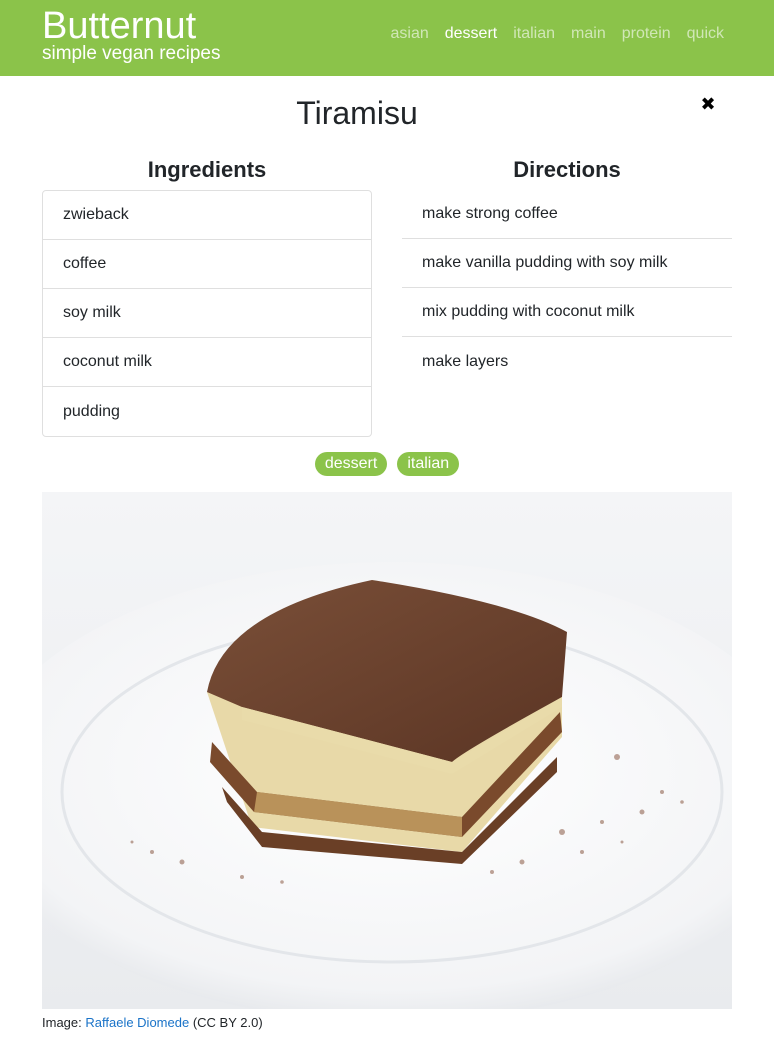 The height and width of the screenshot is (1049, 774). I want to click on ingredient-item: coconut milk, so click(207, 362).